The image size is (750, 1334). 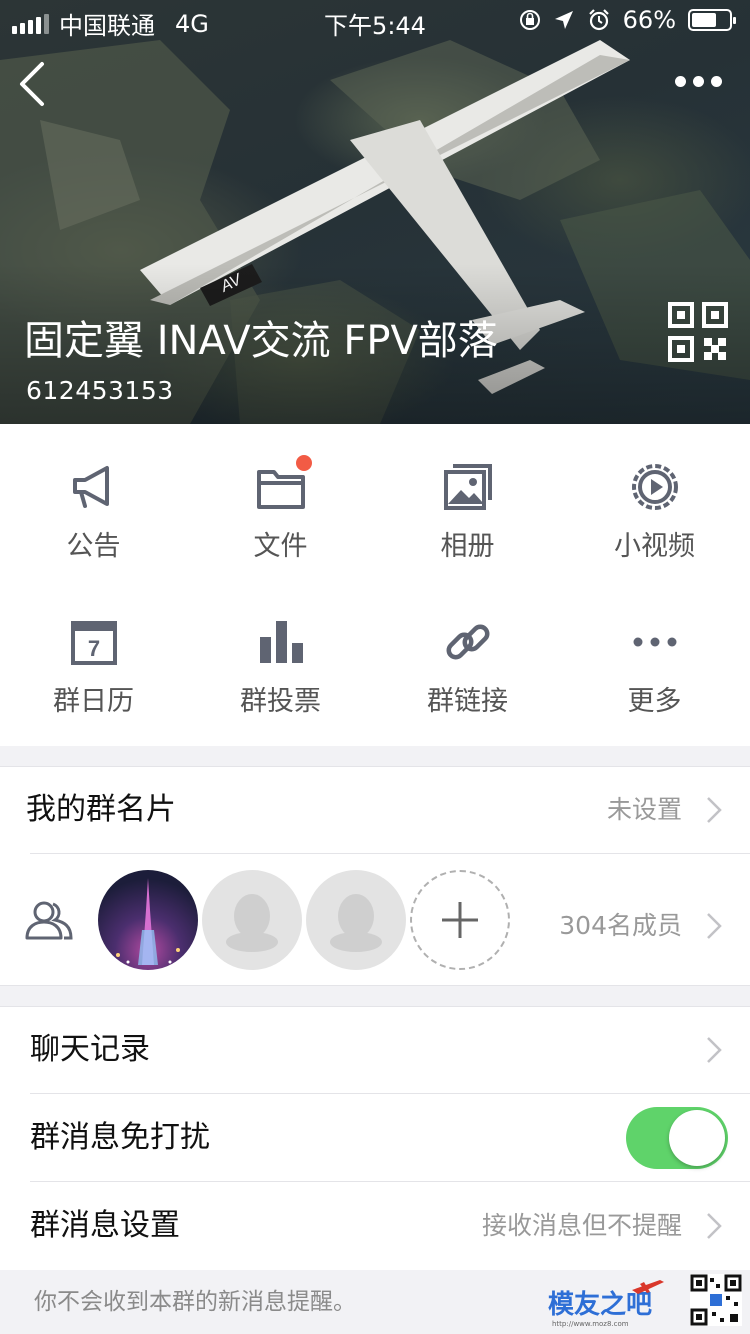 What do you see at coordinates (698, 81) in the screenshot?
I see `more-options-button` at bounding box center [698, 81].